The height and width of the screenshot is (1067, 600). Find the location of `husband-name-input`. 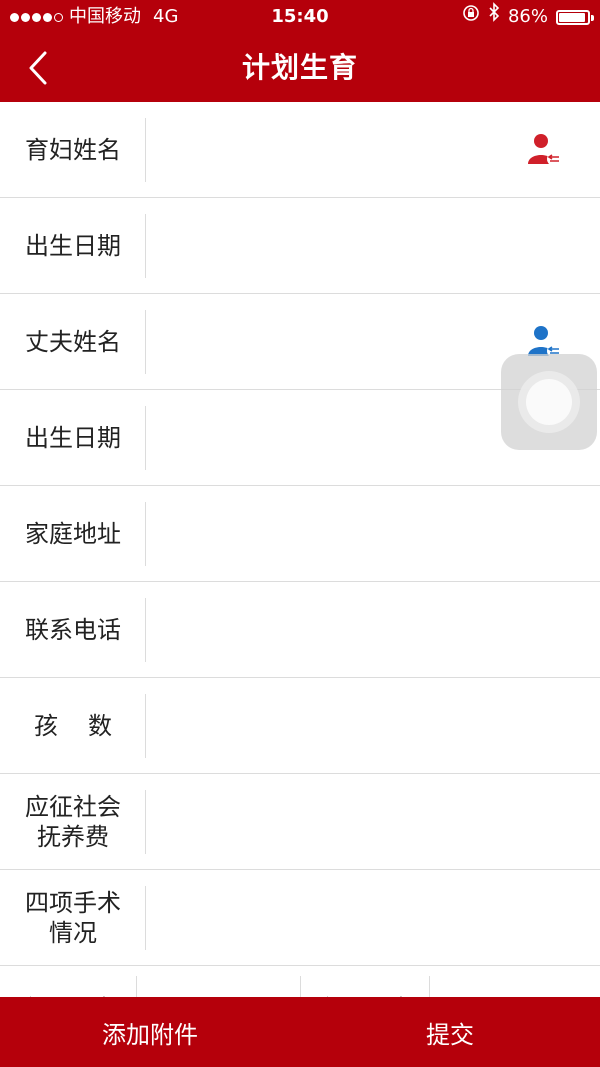

husband-name-input is located at coordinates (345, 343).